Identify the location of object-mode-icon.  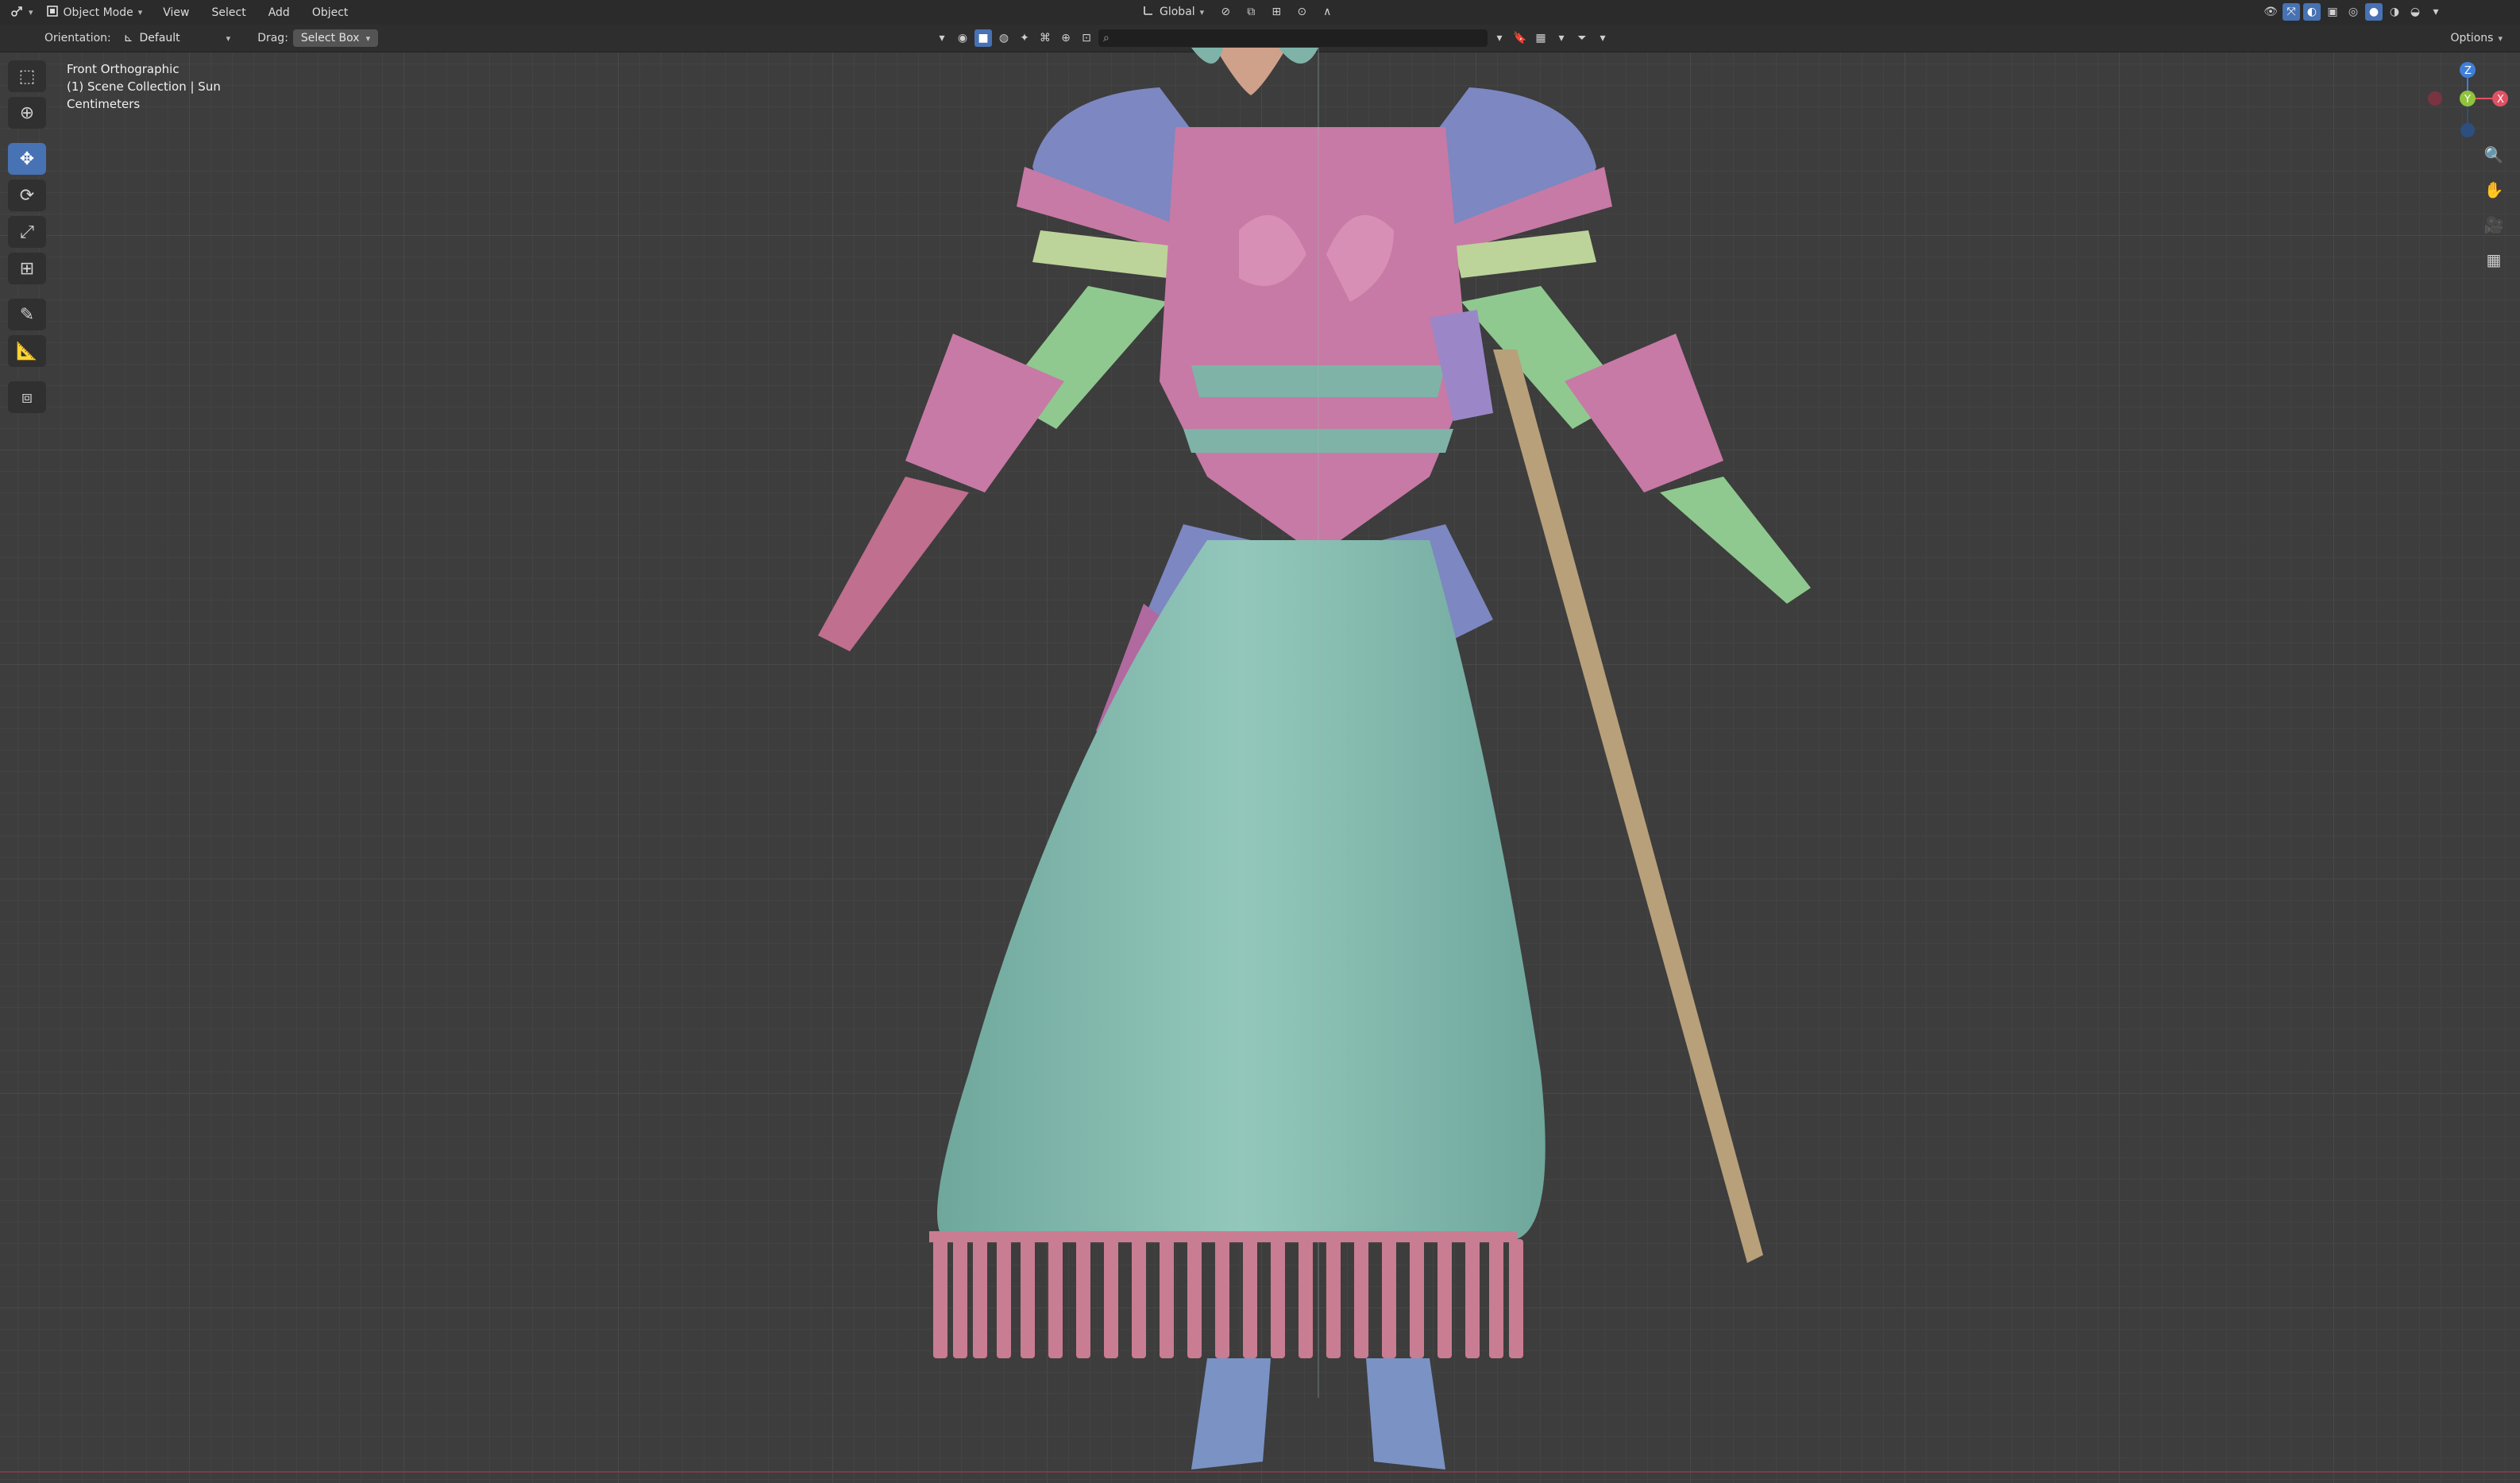
(53, 13).